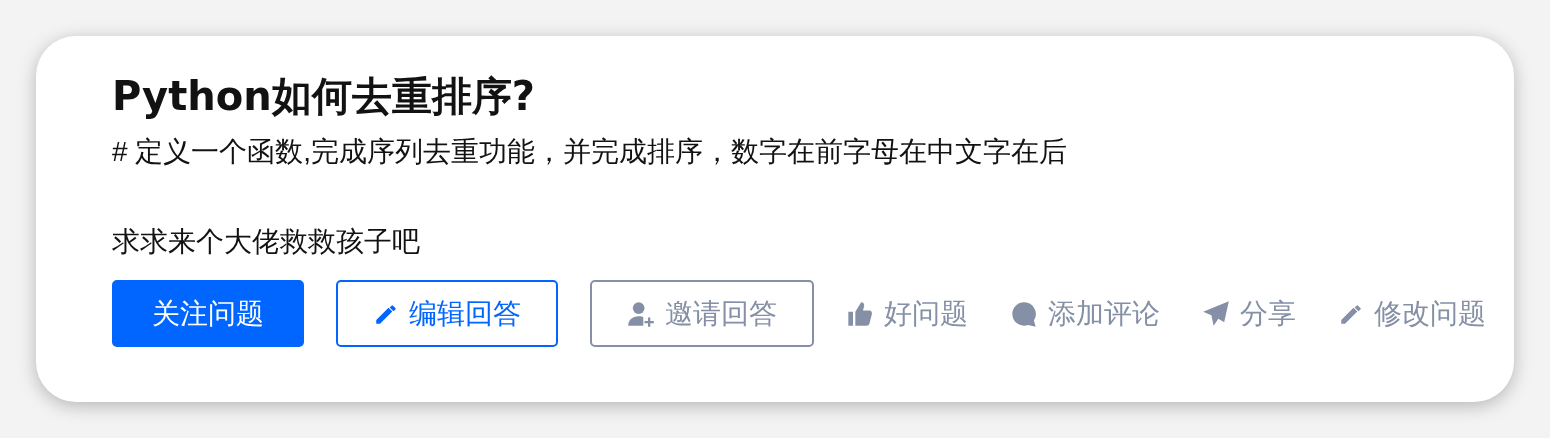 The image size is (1550, 438). What do you see at coordinates (1249, 313) in the screenshot?
I see `share-button: 分享` at bounding box center [1249, 313].